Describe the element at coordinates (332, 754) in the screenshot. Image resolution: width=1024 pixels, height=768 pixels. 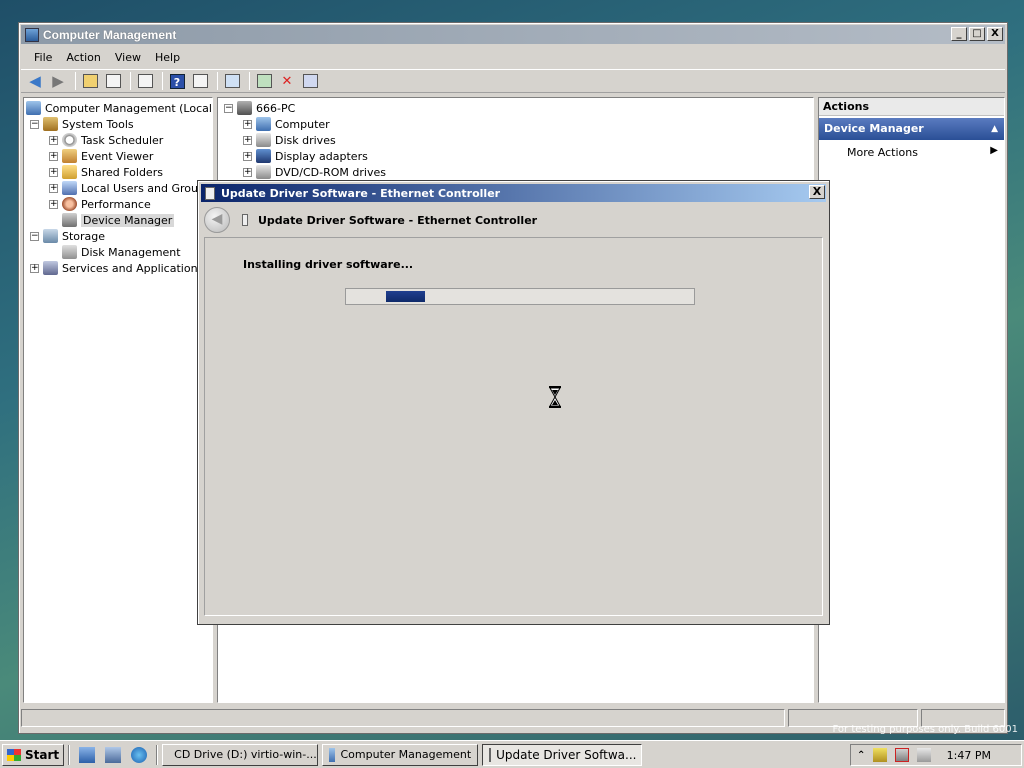
I see `computer-management-icon` at that location.